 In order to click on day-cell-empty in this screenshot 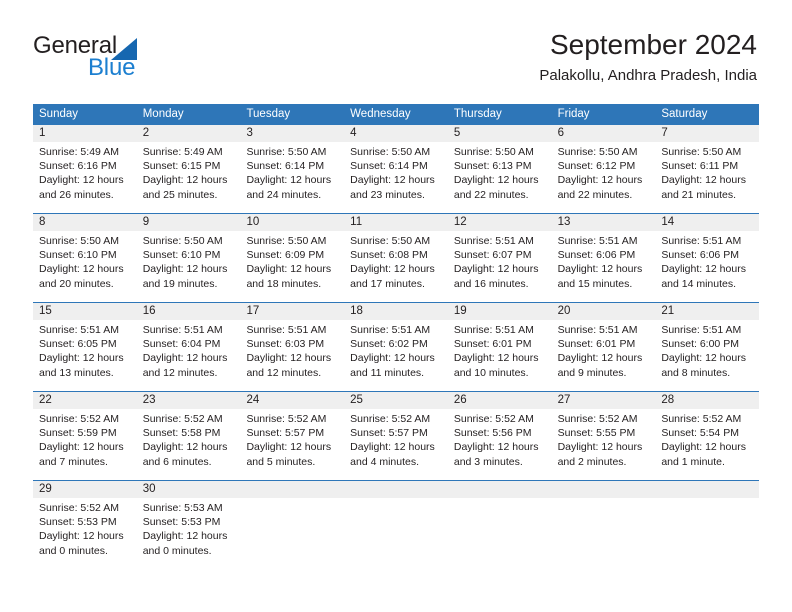, I will do `click(707, 533)`.